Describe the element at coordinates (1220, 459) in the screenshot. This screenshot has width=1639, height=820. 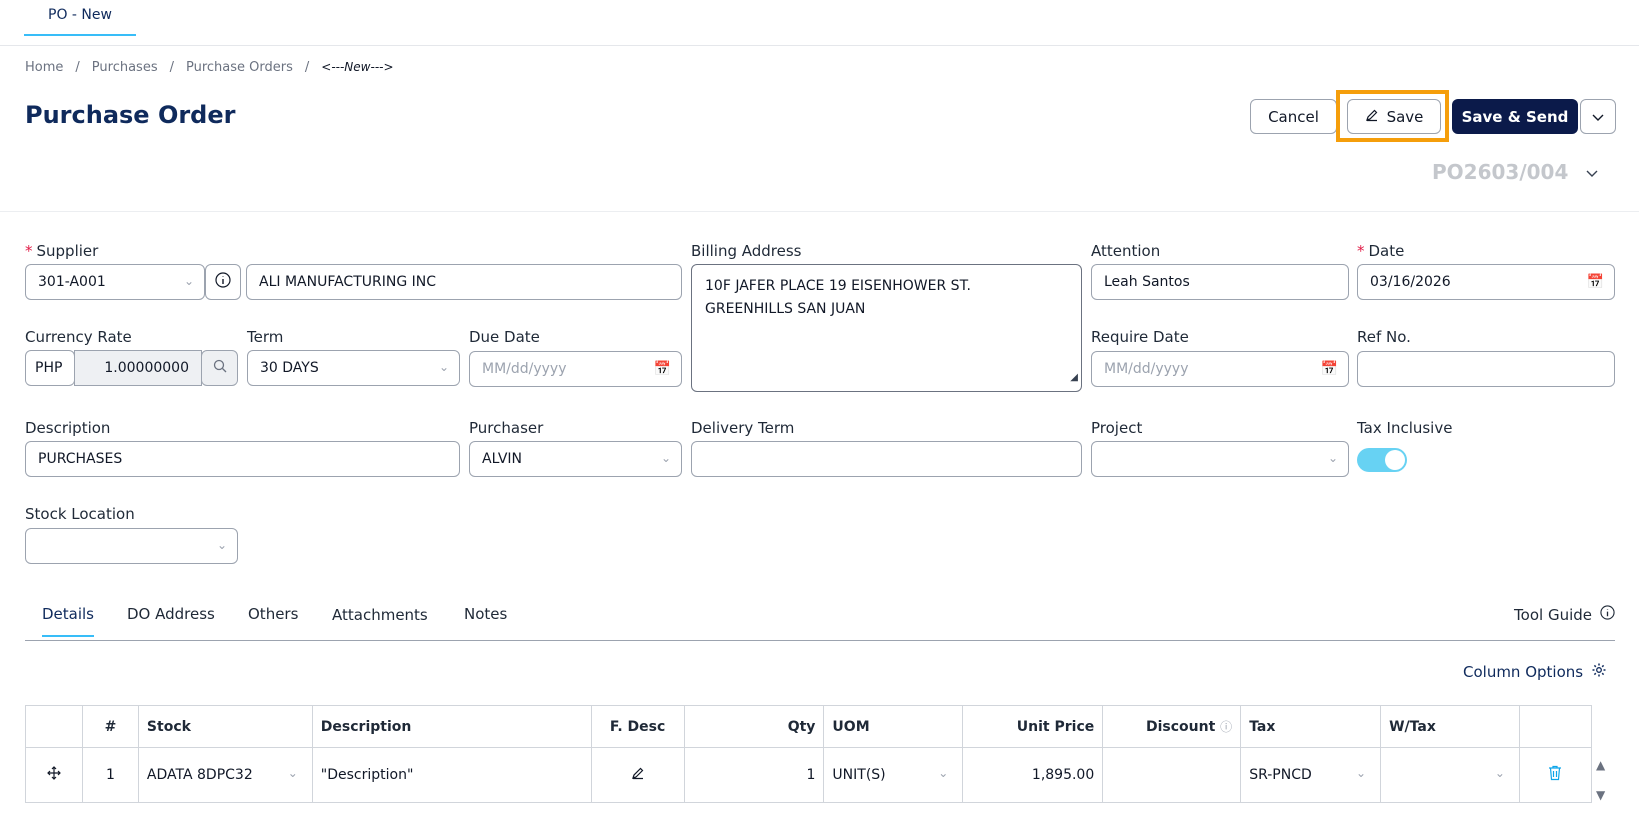
I see `project-select: ⌄` at that location.